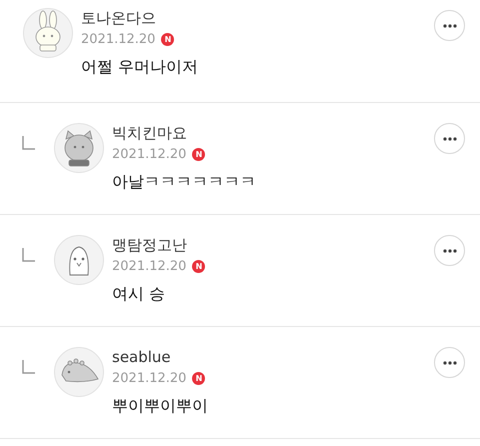  What do you see at coordinates (296, 133) in the screenshot?
I see `author-name: 빅치킨마요` at bounding box center [296, 133].